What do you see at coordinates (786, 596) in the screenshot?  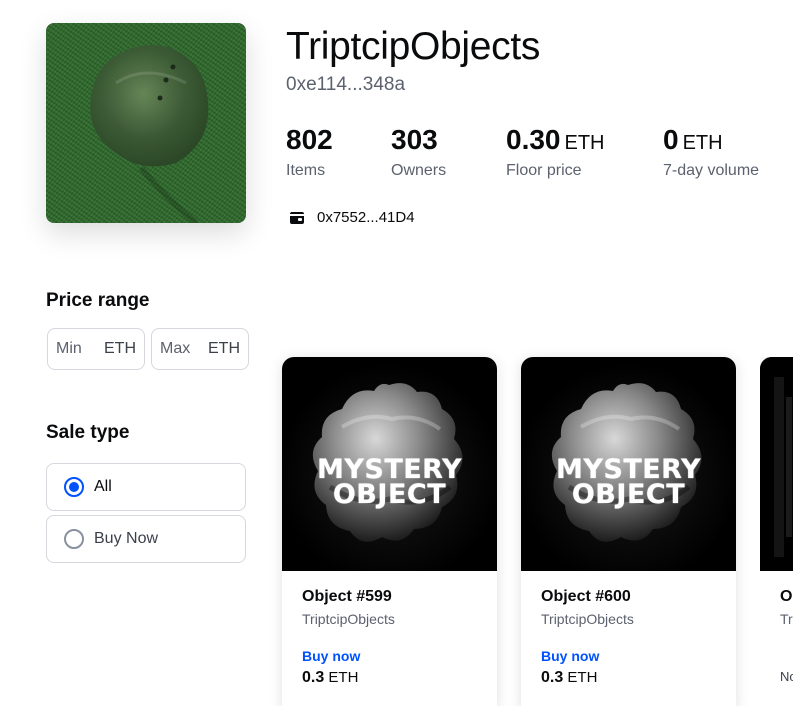 I see `nft-name: O` at bounding box center [786, 596].